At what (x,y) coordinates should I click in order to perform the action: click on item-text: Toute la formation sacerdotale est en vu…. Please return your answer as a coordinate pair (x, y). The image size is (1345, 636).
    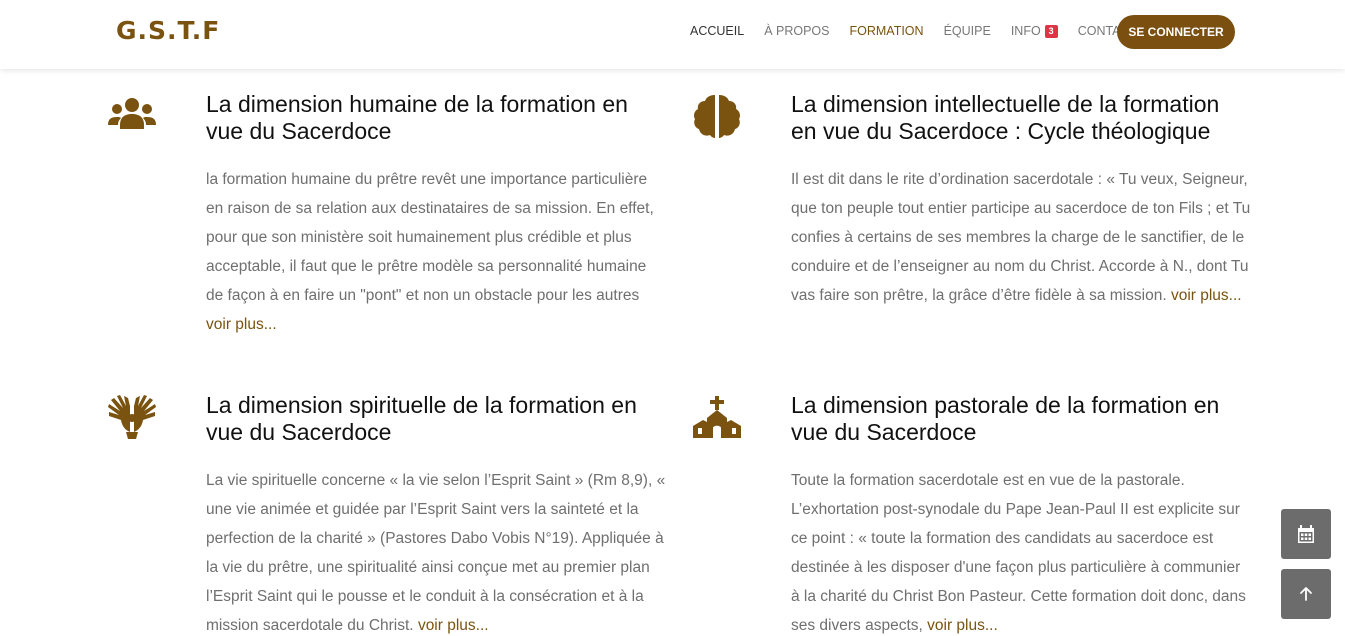
    Looking at the image, I should click on (1021, 551).